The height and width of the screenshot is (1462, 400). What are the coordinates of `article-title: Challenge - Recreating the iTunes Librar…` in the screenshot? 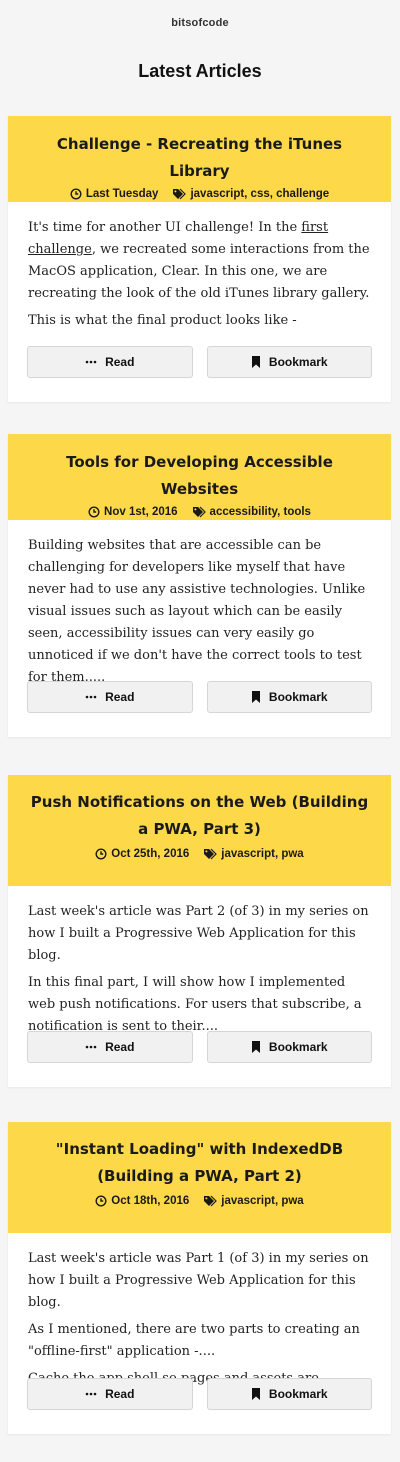 It's located at (199, 158).